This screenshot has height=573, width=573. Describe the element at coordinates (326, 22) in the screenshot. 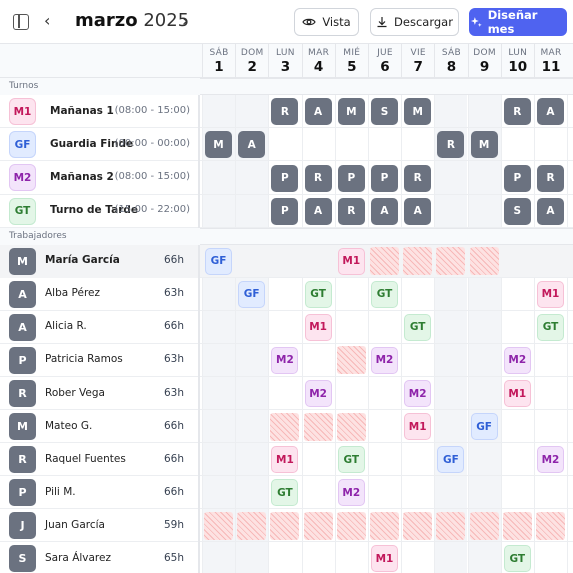

I see `view-button: Vista` at that location.